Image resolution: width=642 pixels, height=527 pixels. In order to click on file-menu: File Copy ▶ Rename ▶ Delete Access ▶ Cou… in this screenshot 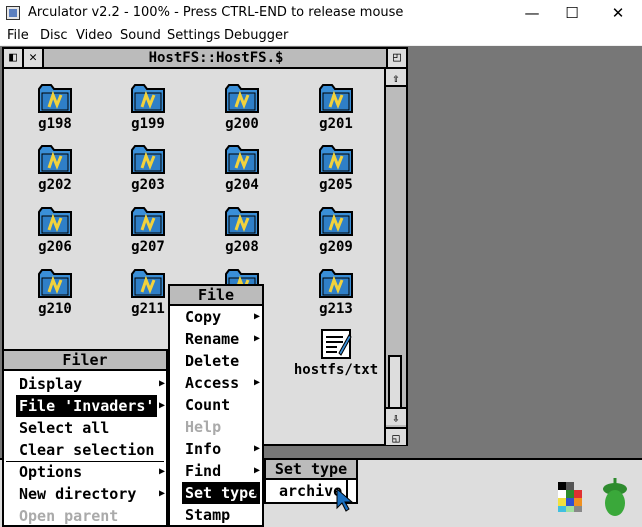, I will do `click(216, 405)`.